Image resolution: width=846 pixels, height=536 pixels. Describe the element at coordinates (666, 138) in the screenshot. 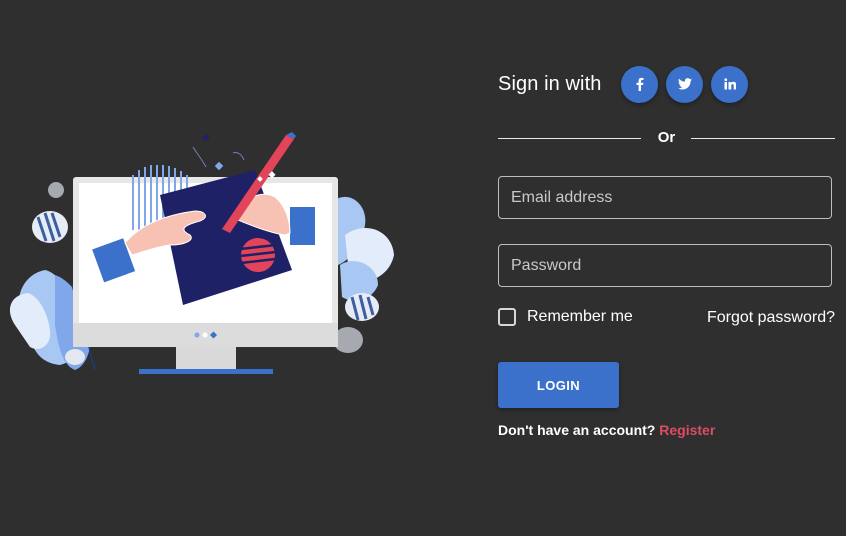

I see `or-divider: Or` at that location.